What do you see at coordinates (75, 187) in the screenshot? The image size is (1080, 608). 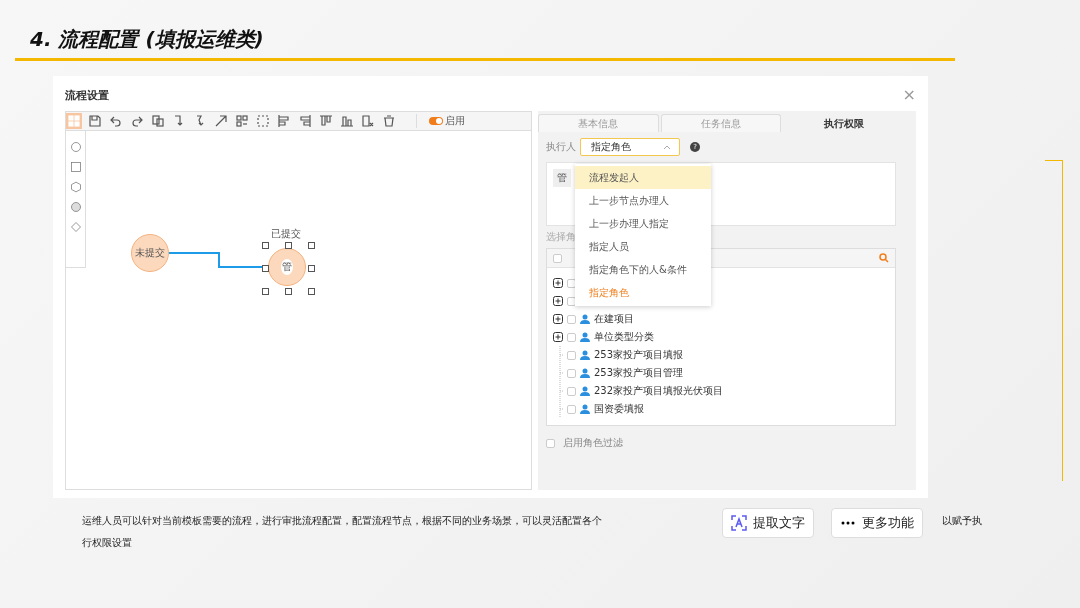 I see `hexagon-icon` at bounding box center [75, 187].